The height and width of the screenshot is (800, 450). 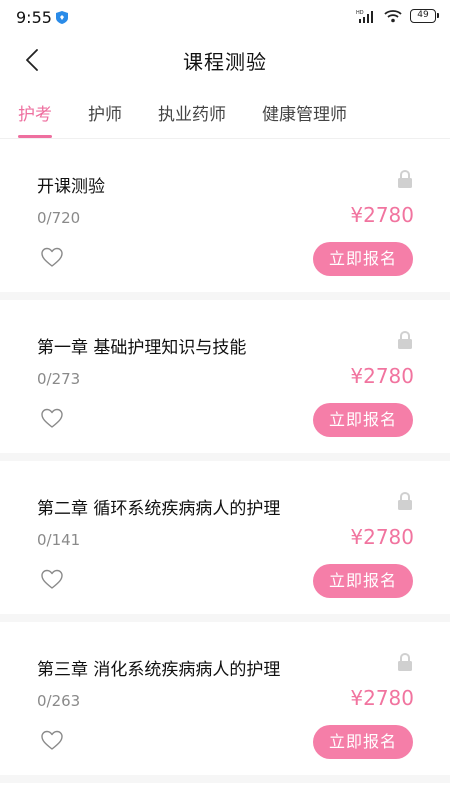 What do you see at coordinates (424, 16) in the screenshot?
I see `battery-icon: 49` at bounding box center [424, 16].